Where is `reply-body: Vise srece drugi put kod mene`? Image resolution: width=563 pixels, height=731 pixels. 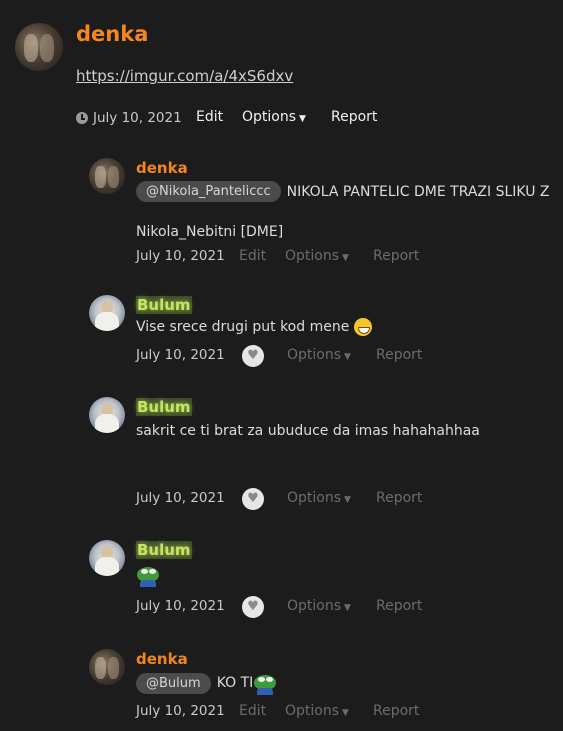 reply-body: Vise srece drugi put kod mene is located at coordinates (254, 327).